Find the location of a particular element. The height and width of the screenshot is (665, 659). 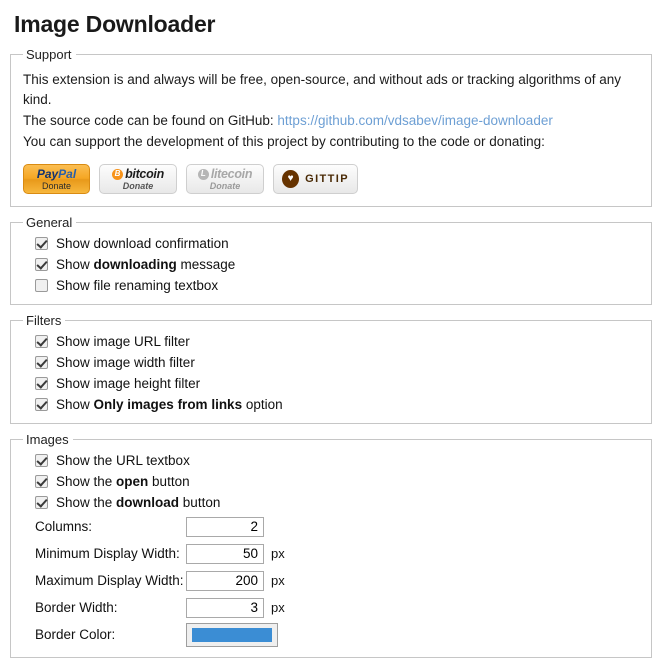

litecoin-wordmark: L litecoin is located at coordinates (225, 174).